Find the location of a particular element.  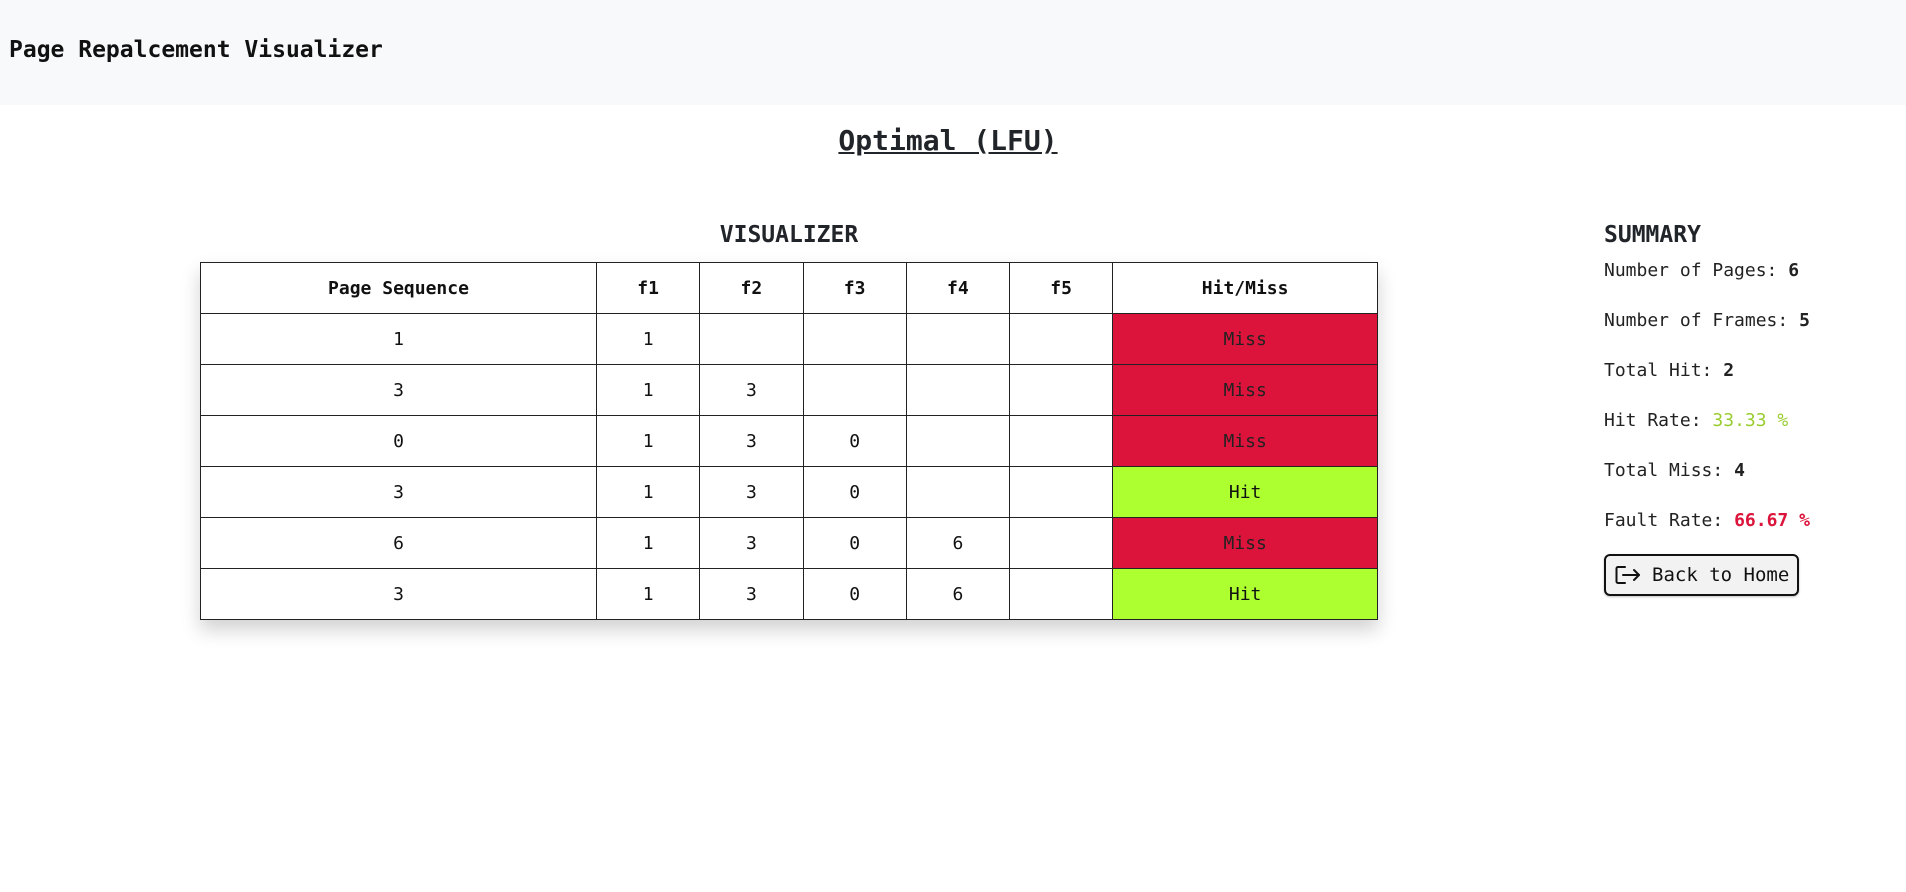

header-f4: f4 is located at coordinates (958, 288).